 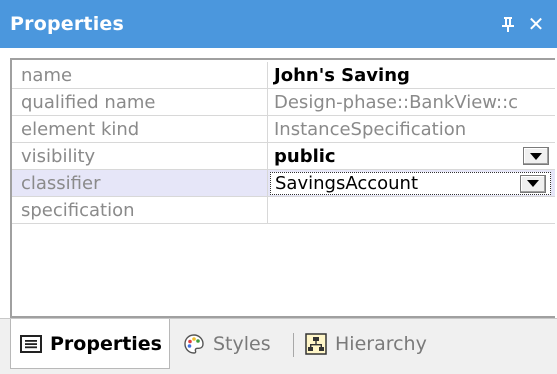 I want to click on property-row-element-kind: element kind InstanceSpecification, so click(x=283, y=129).